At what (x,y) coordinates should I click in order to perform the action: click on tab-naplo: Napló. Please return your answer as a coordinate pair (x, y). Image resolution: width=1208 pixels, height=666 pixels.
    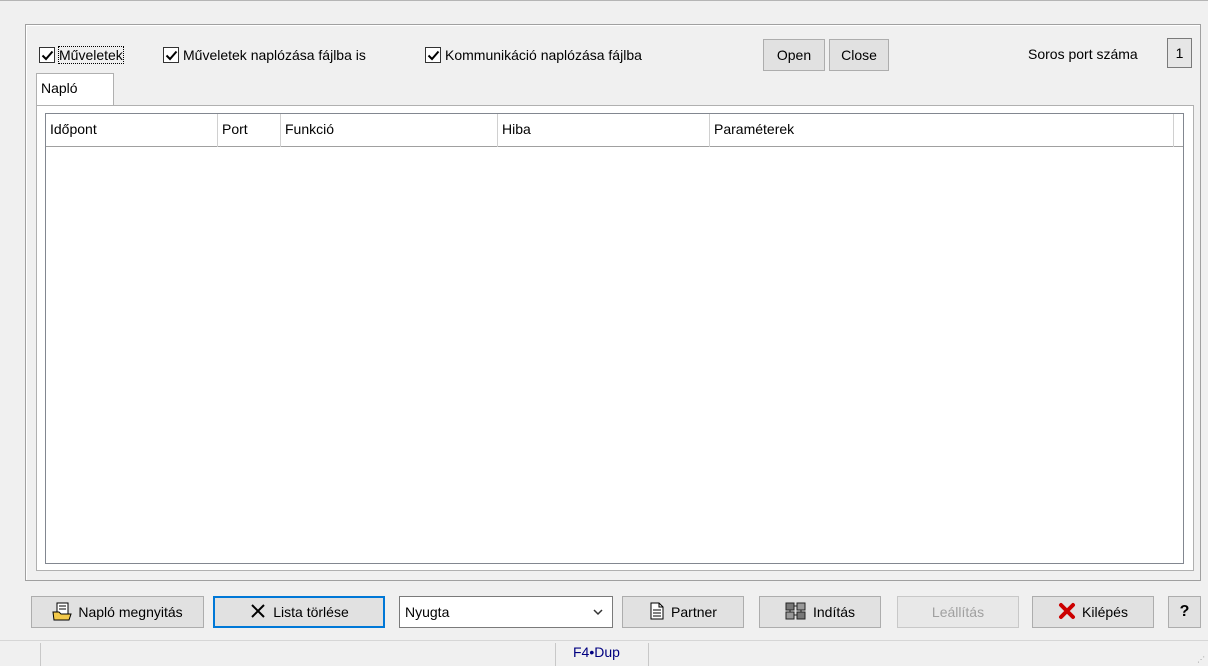
    Looking at the image, I should click on (75, 89).